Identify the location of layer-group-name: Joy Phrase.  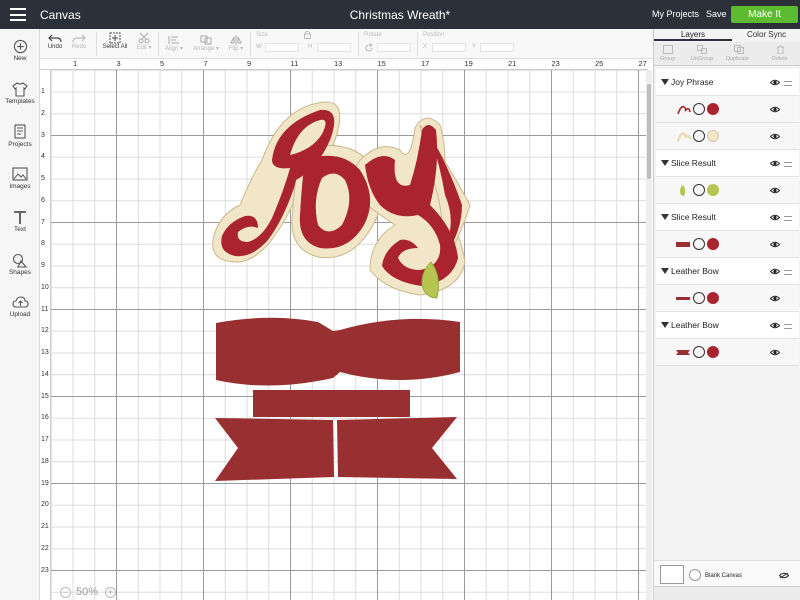
(692, 82).